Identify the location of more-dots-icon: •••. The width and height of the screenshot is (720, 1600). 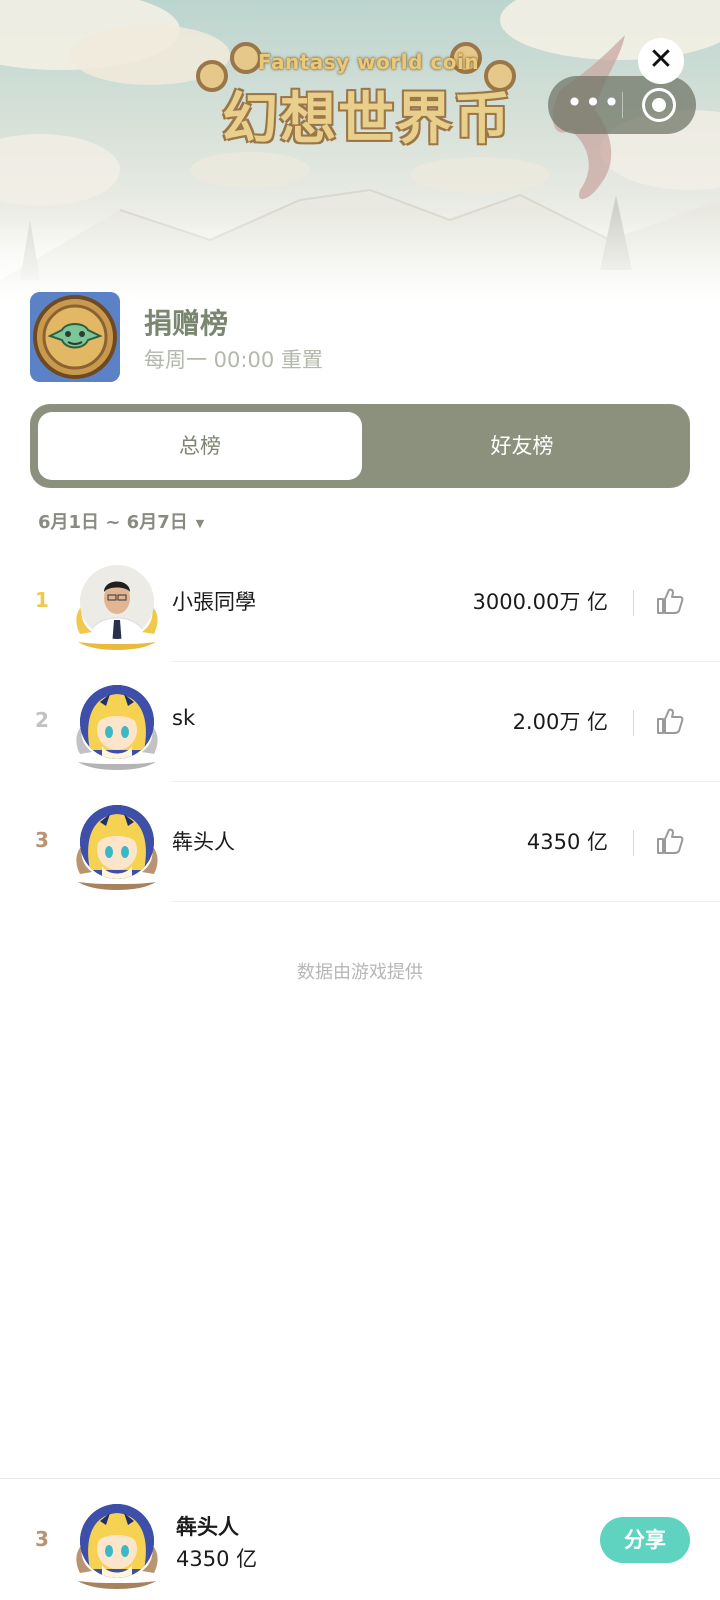
(594, 105).